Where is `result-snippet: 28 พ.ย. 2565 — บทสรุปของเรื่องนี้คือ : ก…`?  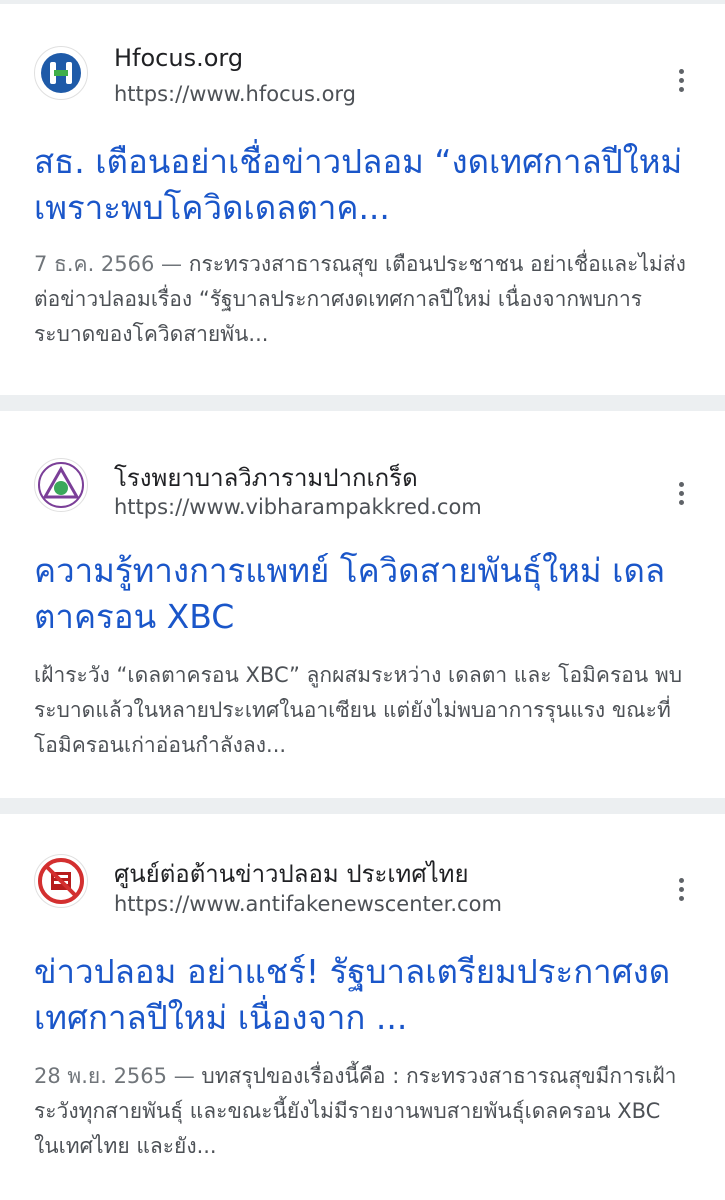
result-snippet: 28 พ.ย. 2565 — บทสรุปของเรื่องนี้คือ : ก… is located at coordinates (362, 1111).